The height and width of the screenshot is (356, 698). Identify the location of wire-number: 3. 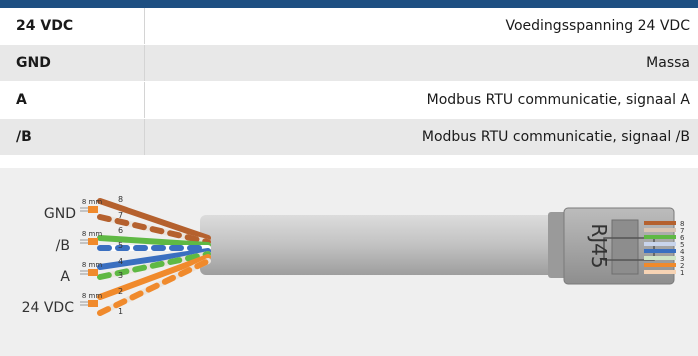
(120, 275).